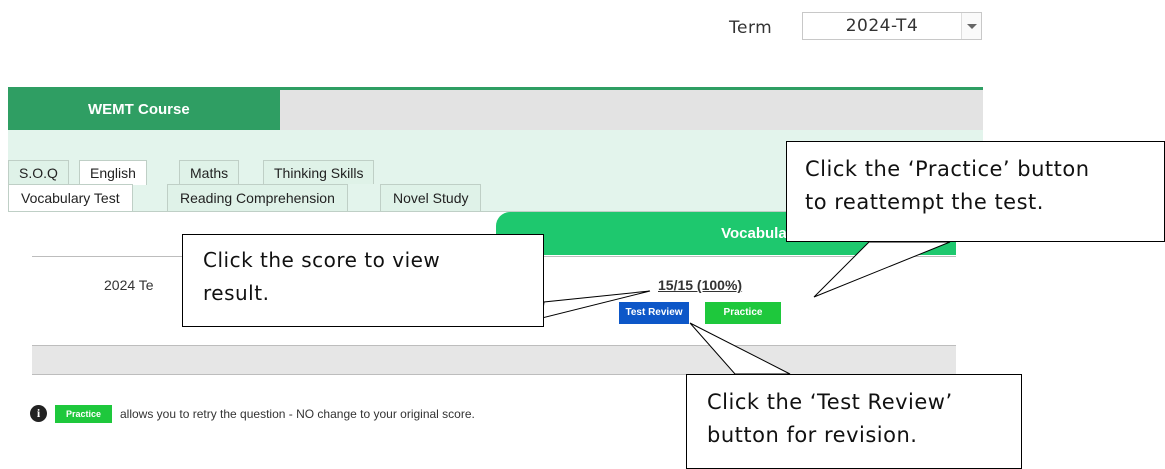 This screenshot has width=1165, height=469. Describe the element at coordinates (322, 260) in the screenshot. I see `score-callout-line1: Click the score to view` at that location.